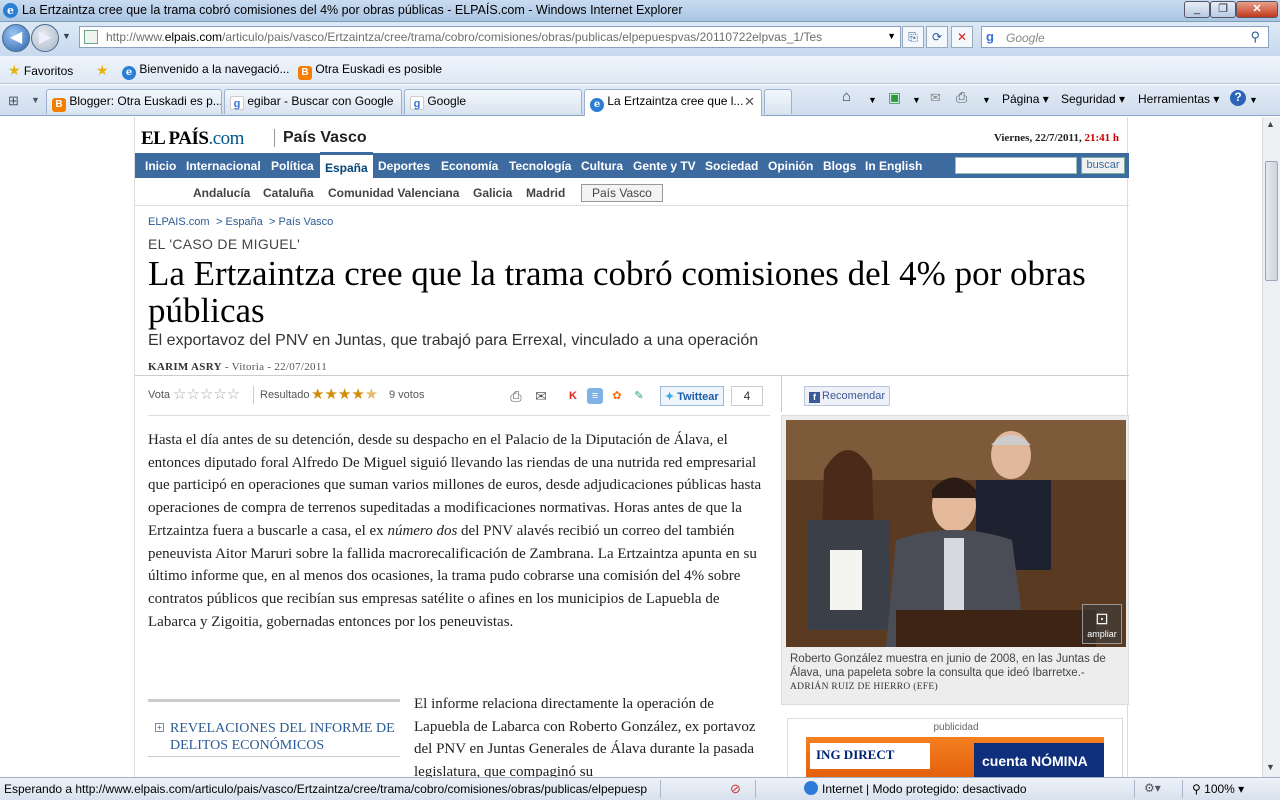  What do you see at coordinates (545, 193) in the screenshot?
I see `subnav-madrid: Madrid` at bounding box center [545, 193].